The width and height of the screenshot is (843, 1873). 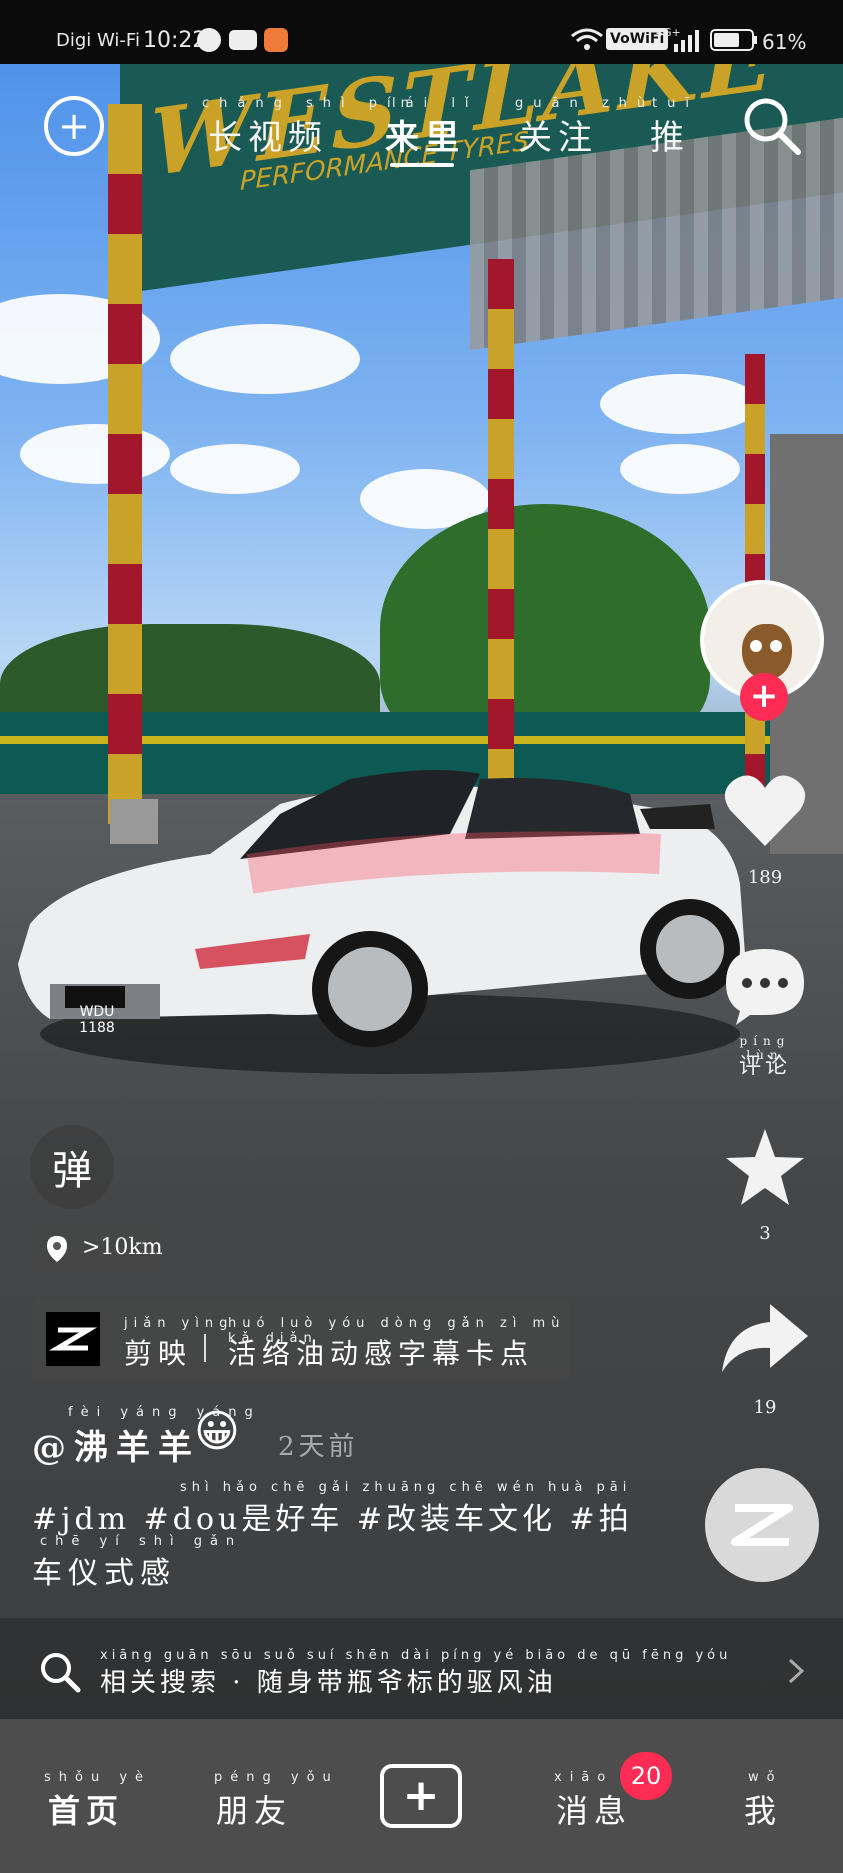 What do you see at coordinates (122, 1247) in the screenshot?
I see `location-distance: >10km` at bounding box center [122, 1247].